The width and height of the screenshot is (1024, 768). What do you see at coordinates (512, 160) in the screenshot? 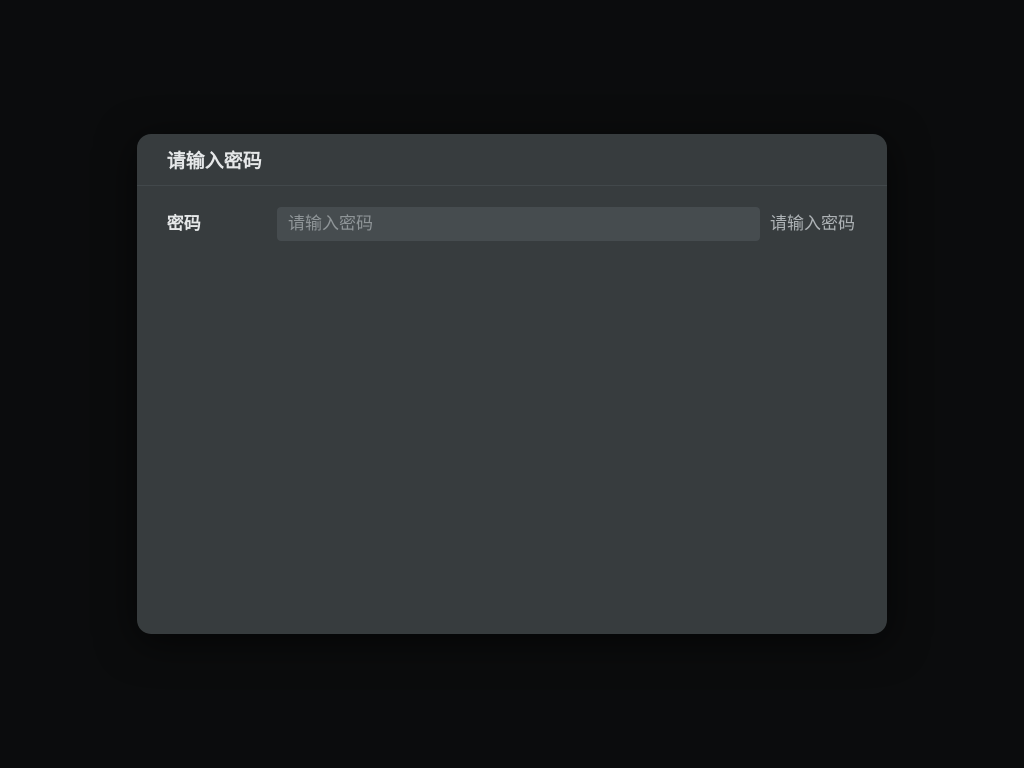
I see `dialog-header: 请输入密码` at bounding box center [512, 160].